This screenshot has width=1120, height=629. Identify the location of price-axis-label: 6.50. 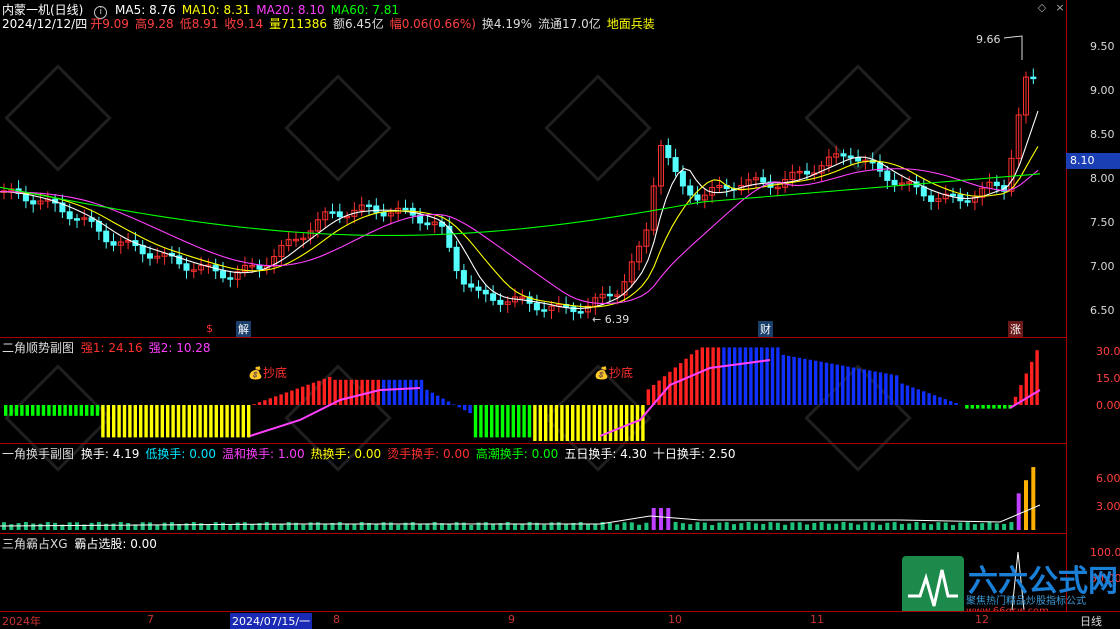
(1102, 310).